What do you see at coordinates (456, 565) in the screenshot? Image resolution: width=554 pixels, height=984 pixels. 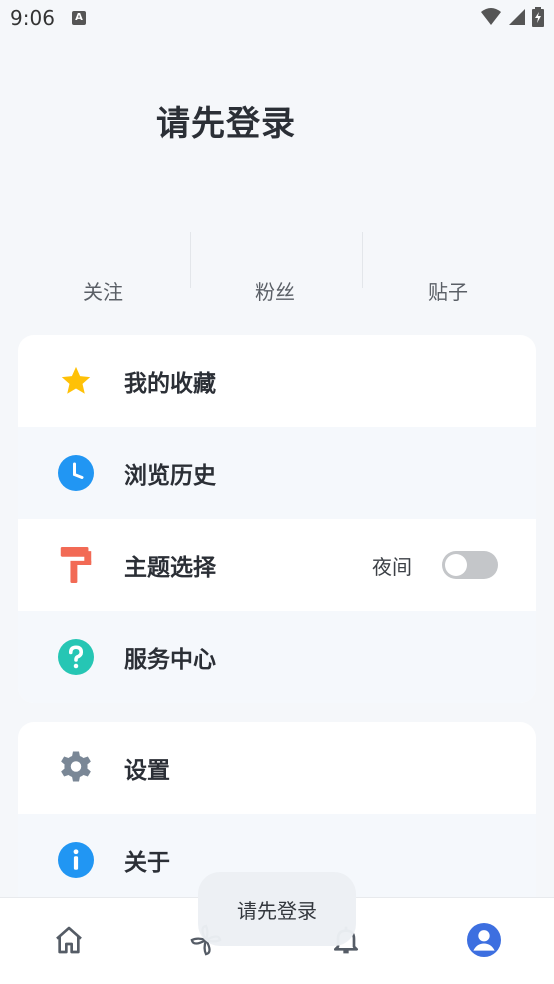 I see `toggle-knob` at bounding box center [456, 565].